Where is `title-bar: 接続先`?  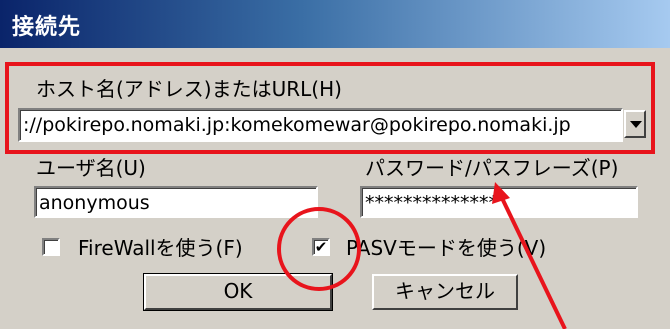
title-bar: 接続先 is located at coordinates (335, 24).